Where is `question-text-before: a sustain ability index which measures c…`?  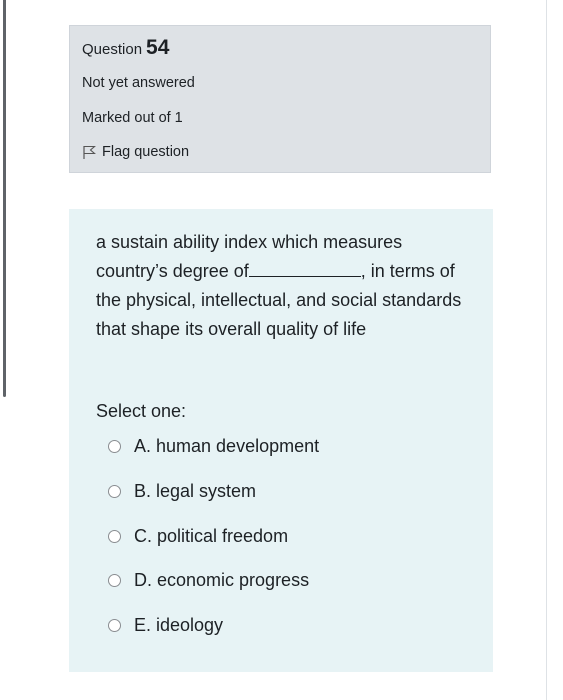 question-text-before: a sustain ability index which measures c… is located at coordinates (249, 256).